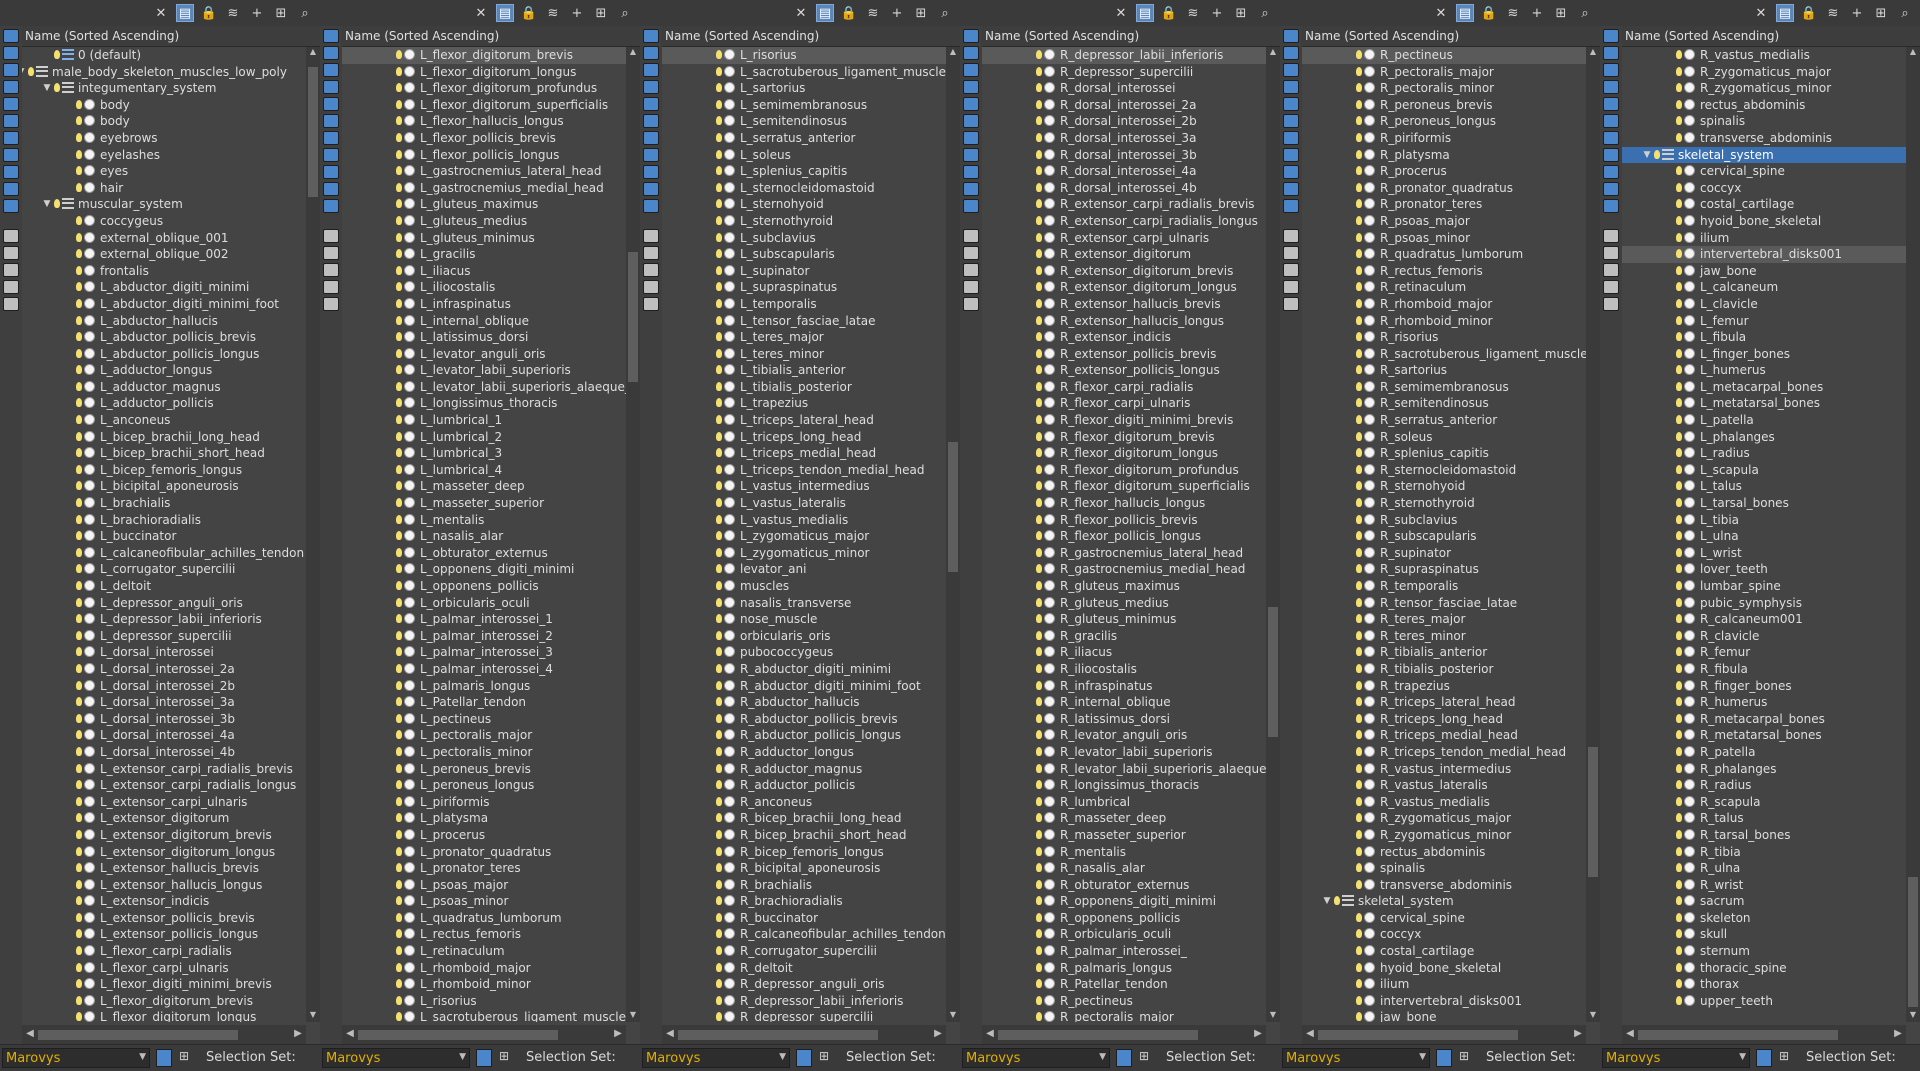  I want to click on tree-row: L_calcaneofibular_achilles_tendon, so click(164, 553).